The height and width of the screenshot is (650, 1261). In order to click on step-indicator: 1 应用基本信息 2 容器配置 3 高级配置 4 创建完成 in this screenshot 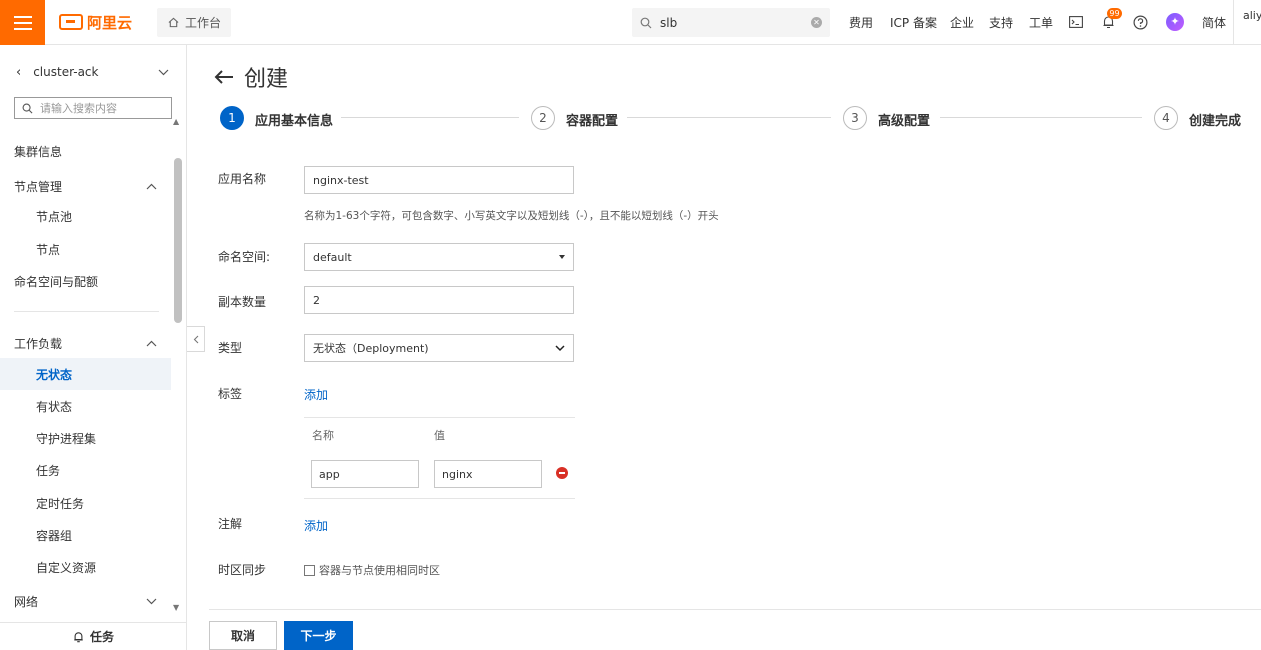, I will do `click(735, 118)`.